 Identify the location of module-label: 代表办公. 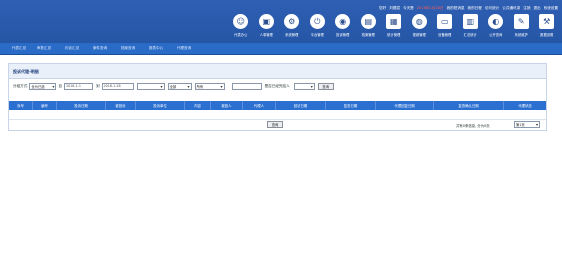
(241, 35).